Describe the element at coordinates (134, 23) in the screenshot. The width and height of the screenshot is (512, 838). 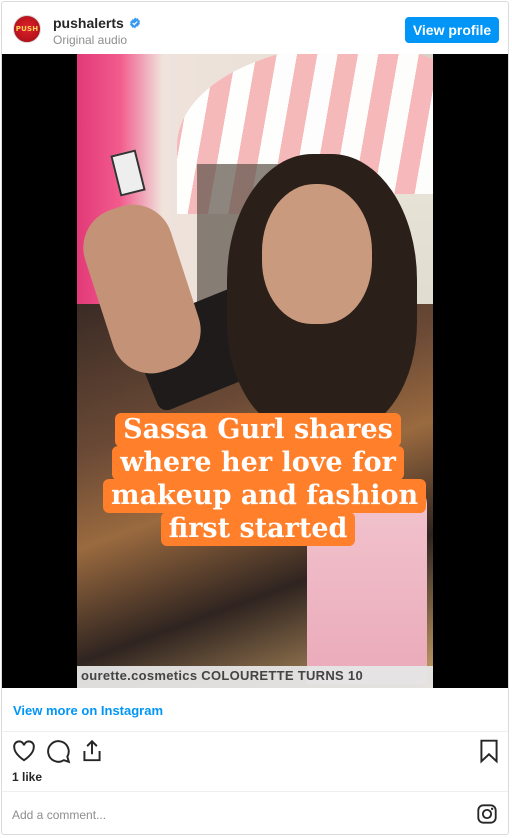
I see `verified-badge-icon` at that location.